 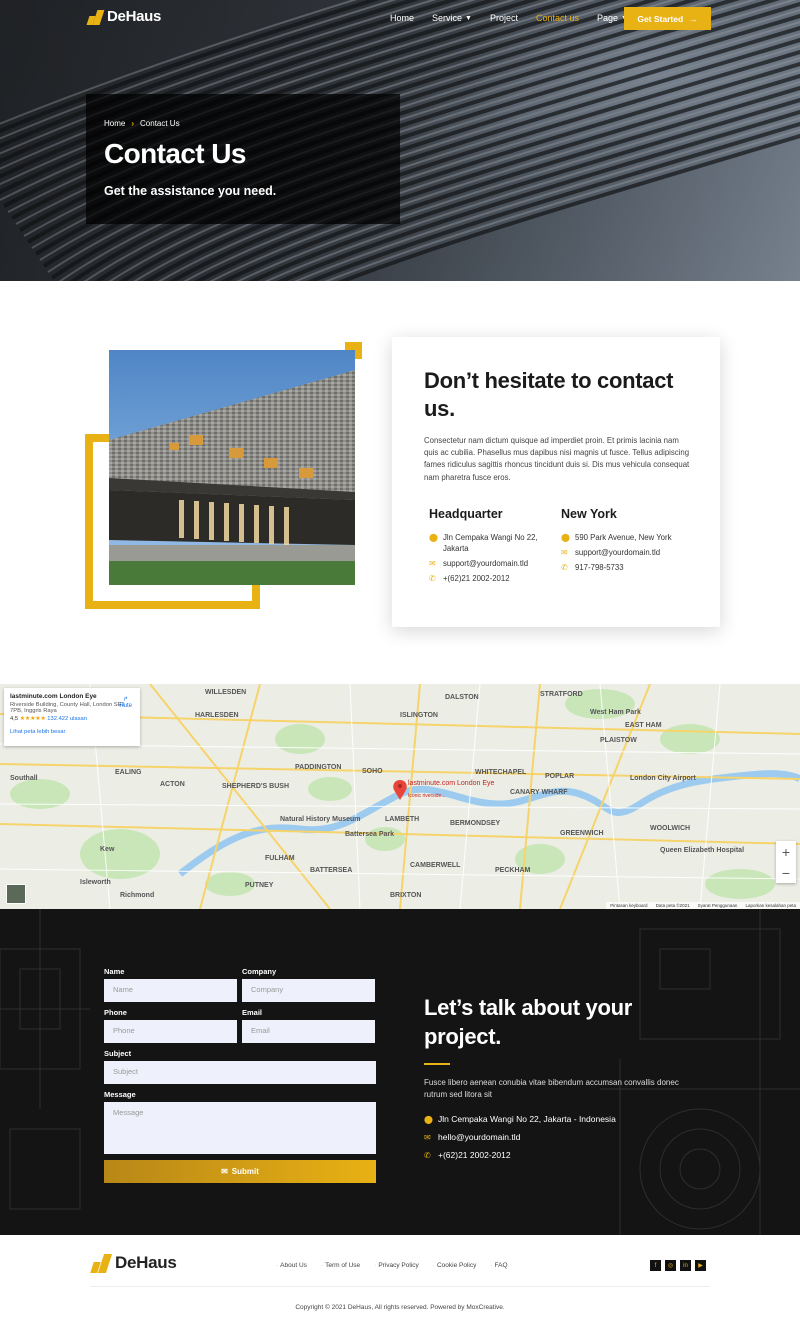 I want to click on instagram-icon: ◎, so click(x=670, y=1265).